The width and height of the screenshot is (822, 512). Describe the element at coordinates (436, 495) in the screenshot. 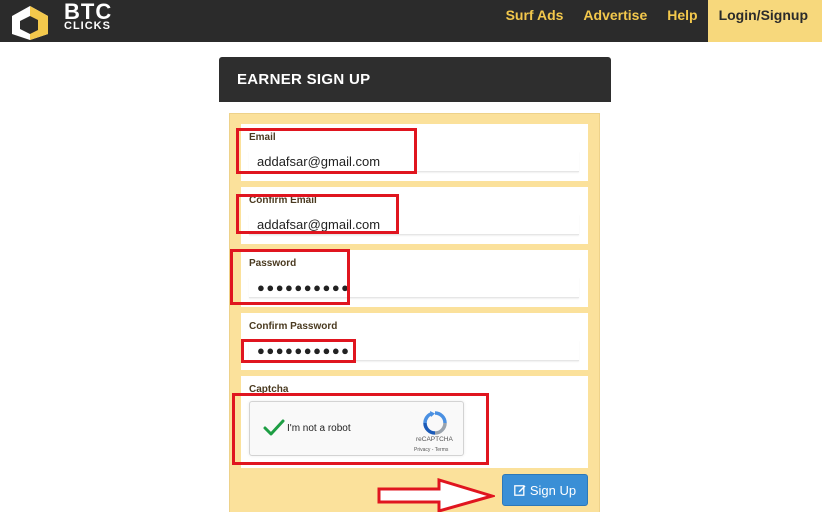

I see `annotation-arrow-icon` at that location.